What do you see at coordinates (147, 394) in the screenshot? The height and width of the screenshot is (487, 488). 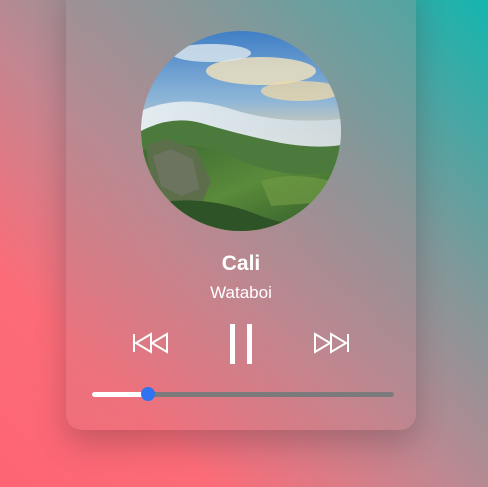 I see `progress-thumb` at bounding box center [147, 394].